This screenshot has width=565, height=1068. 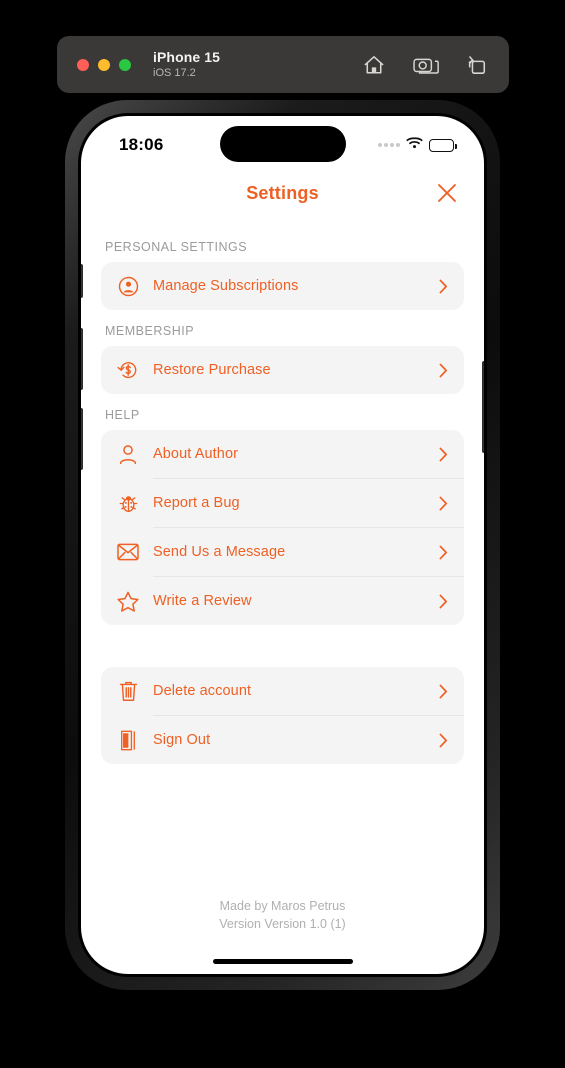 What do you see at coordinates (128, 552) in the screenshot?
I see `envelope-icon` at bounding box center [128, 552].